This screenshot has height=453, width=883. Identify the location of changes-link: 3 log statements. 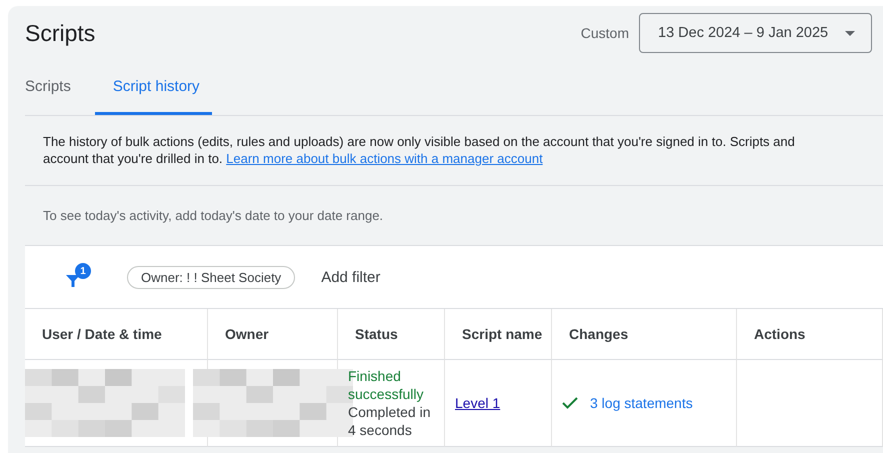
(641, 403).